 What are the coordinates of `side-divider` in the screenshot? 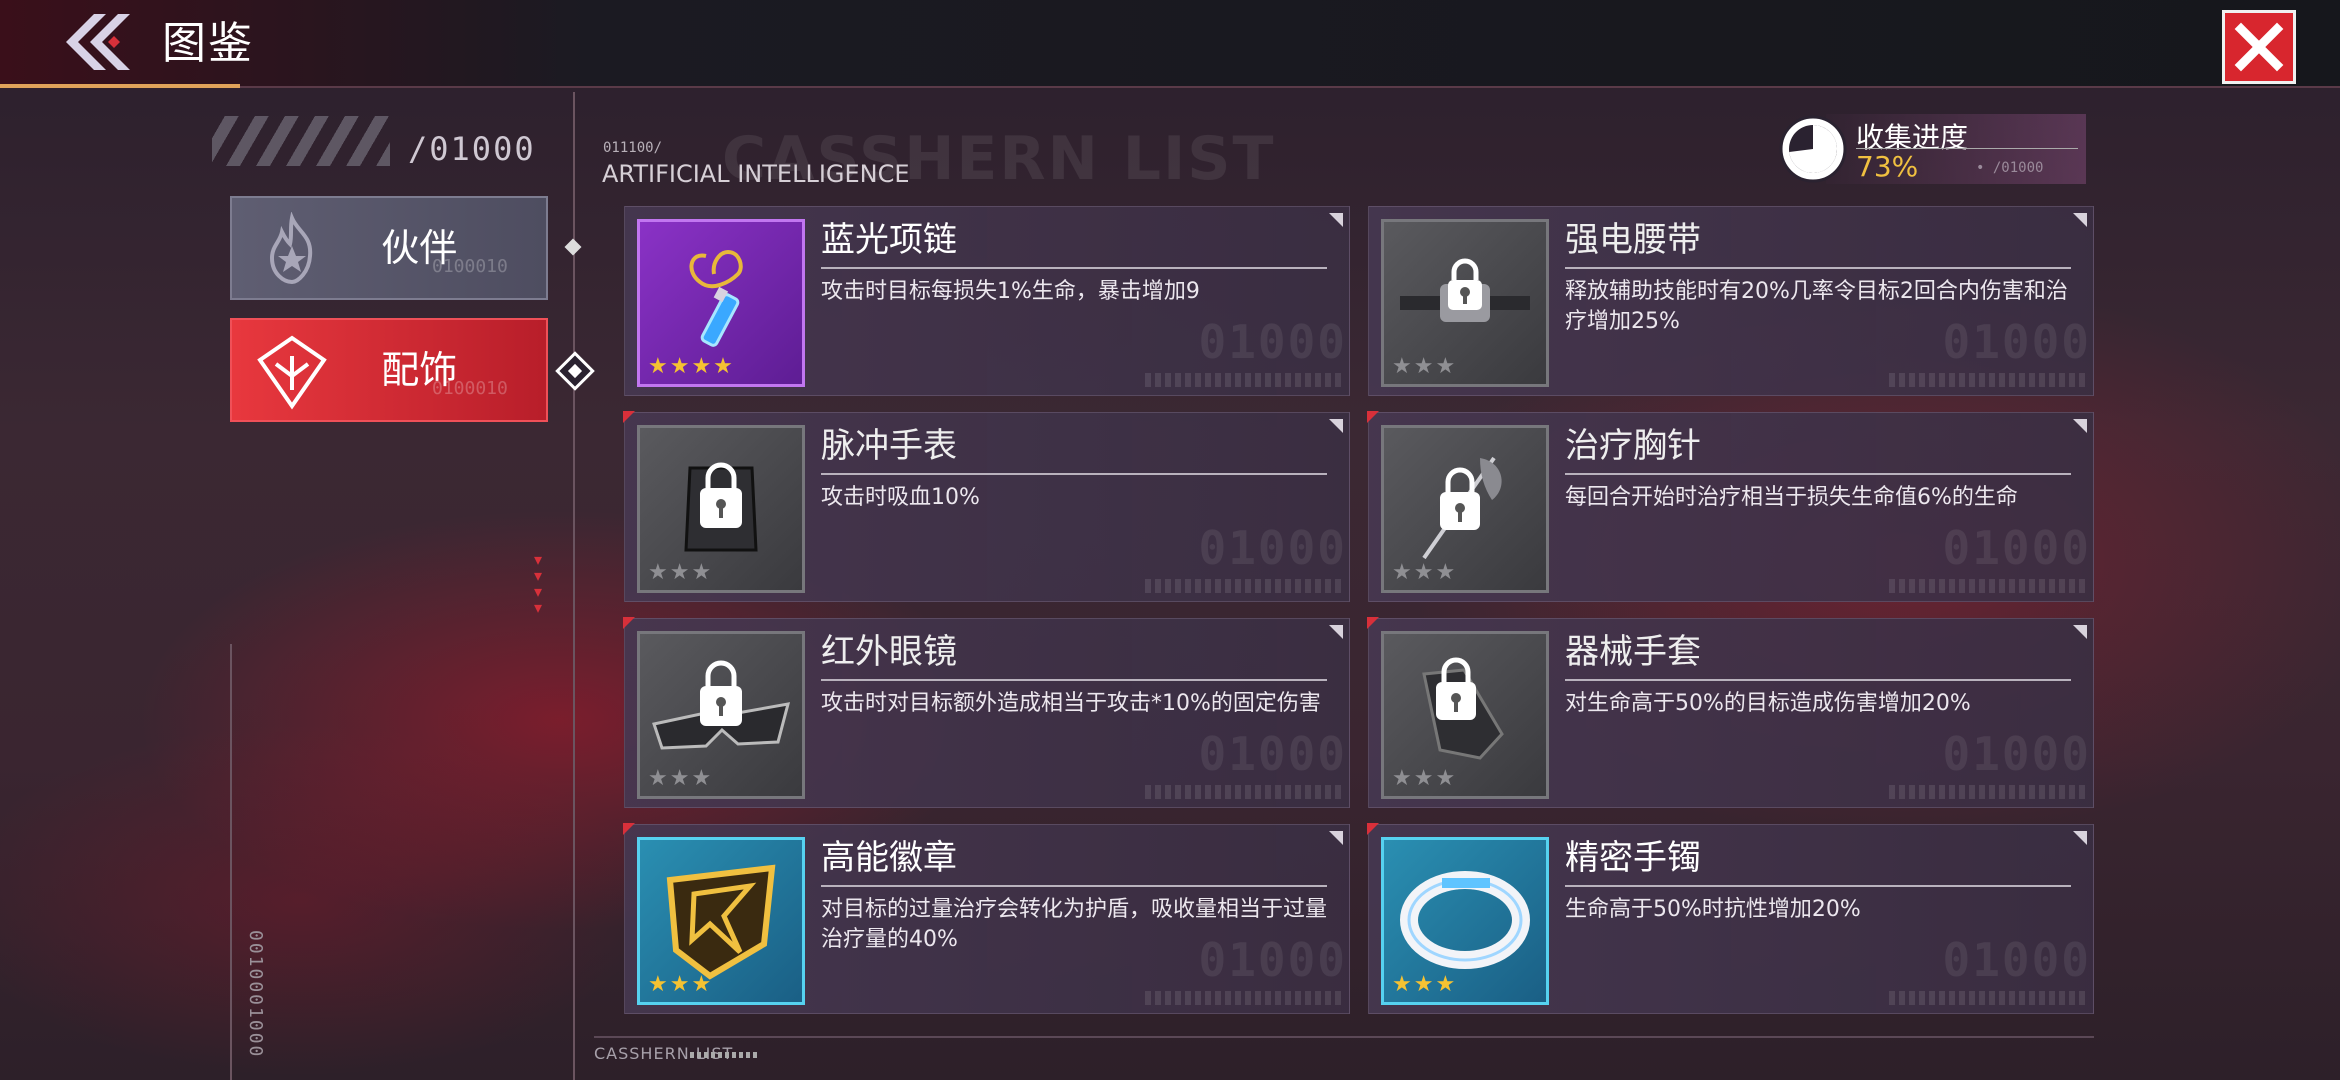 It's located at (231, 862).